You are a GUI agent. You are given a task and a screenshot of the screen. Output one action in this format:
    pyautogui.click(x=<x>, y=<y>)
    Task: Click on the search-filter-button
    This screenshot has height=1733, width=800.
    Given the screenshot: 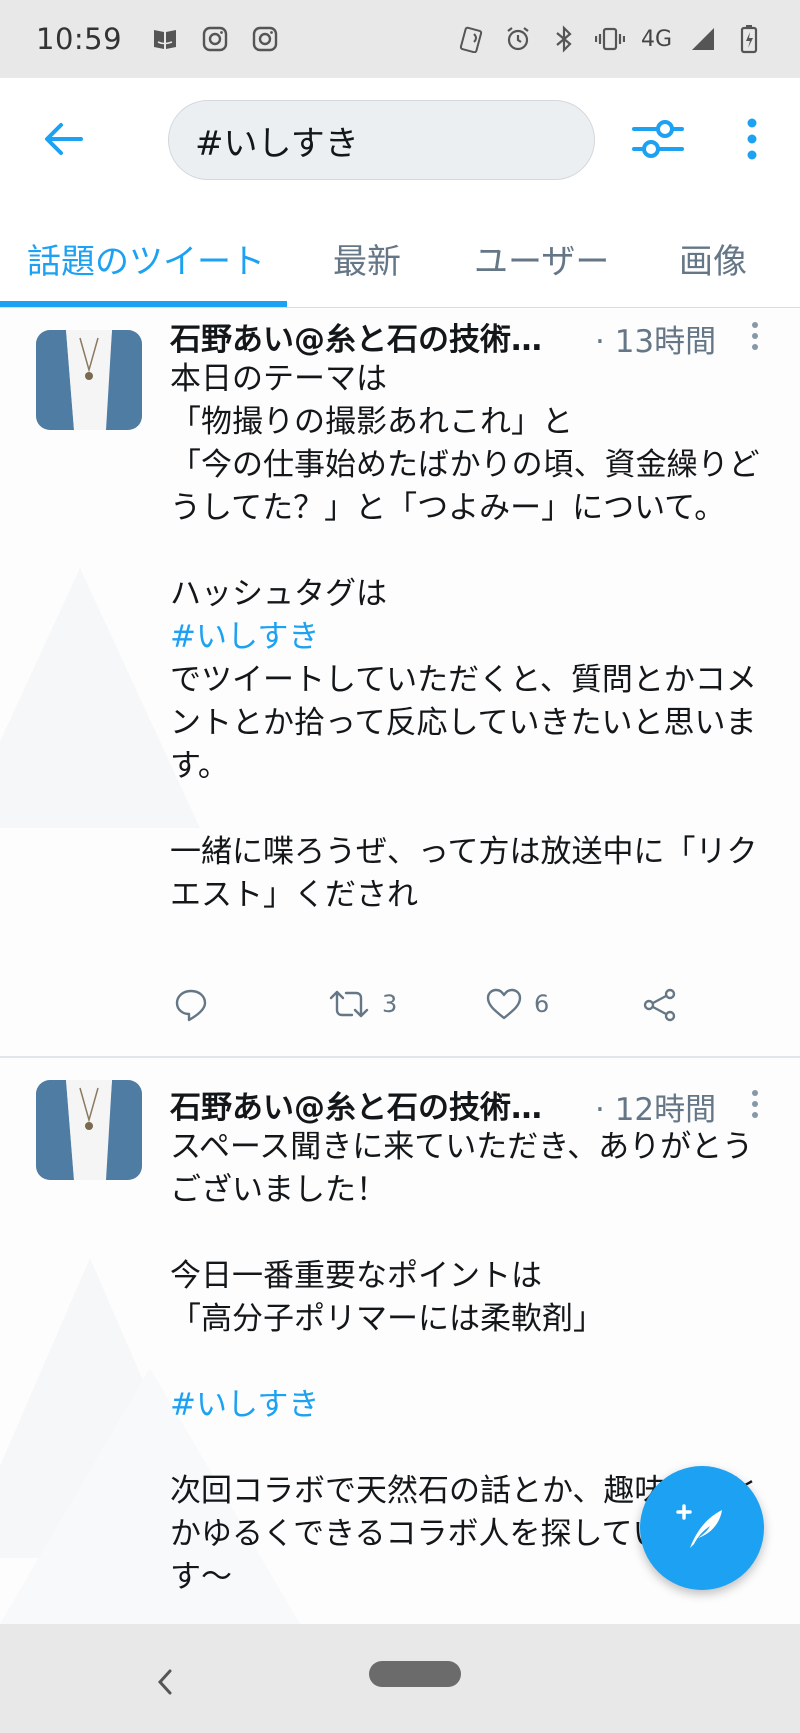 What is the action you would take?
    pyautogui.click(x=658, y=139)
    